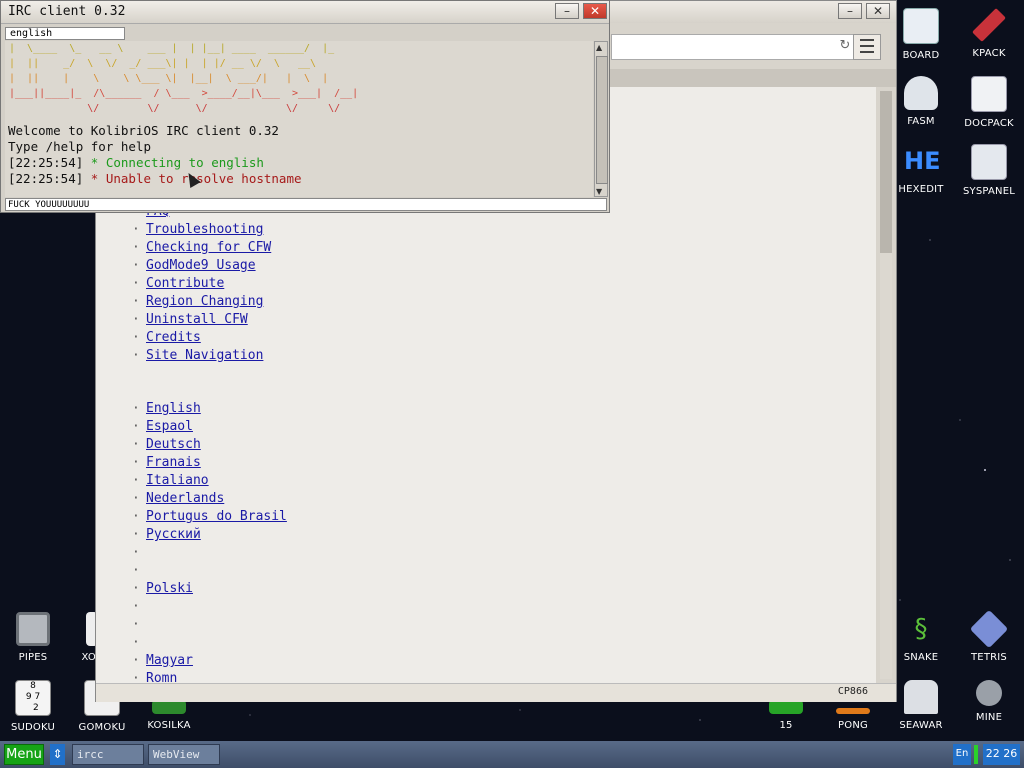 The image size is (1024, 768). I want to click on list-item: · Portugus do Brasil, so click(209, 516).